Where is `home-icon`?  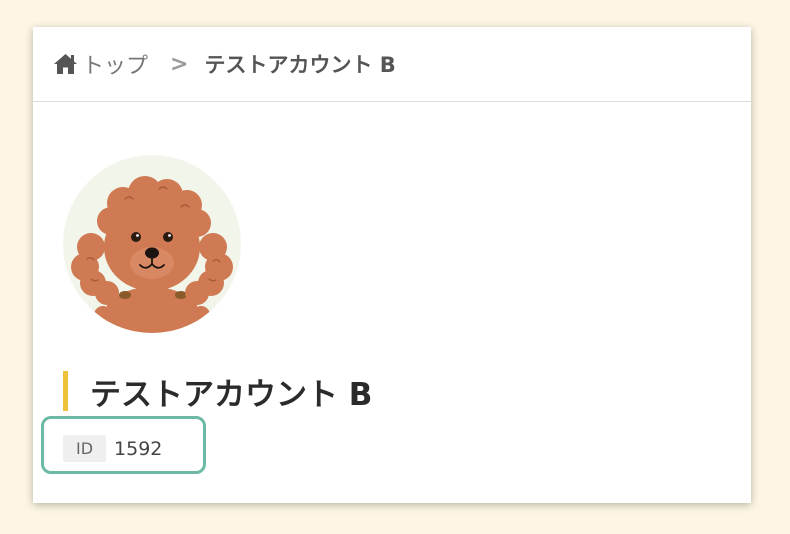
home-icon is located at coordinates (65, 64).